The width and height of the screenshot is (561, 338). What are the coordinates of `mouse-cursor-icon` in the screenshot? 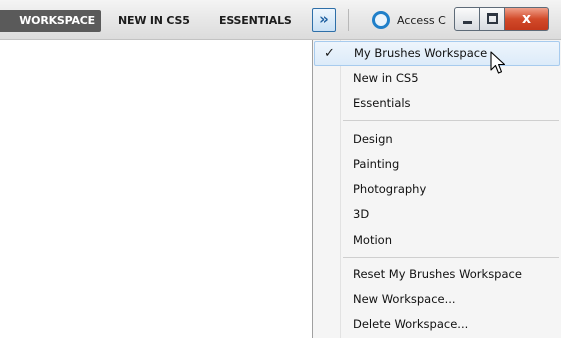 It's located at (498, 62).